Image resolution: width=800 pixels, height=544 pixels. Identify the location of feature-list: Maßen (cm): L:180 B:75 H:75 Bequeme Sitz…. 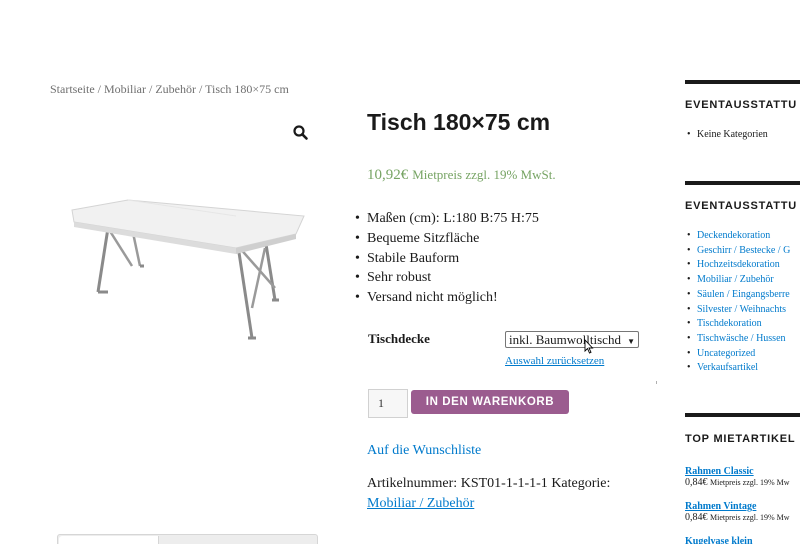
(447, 258).